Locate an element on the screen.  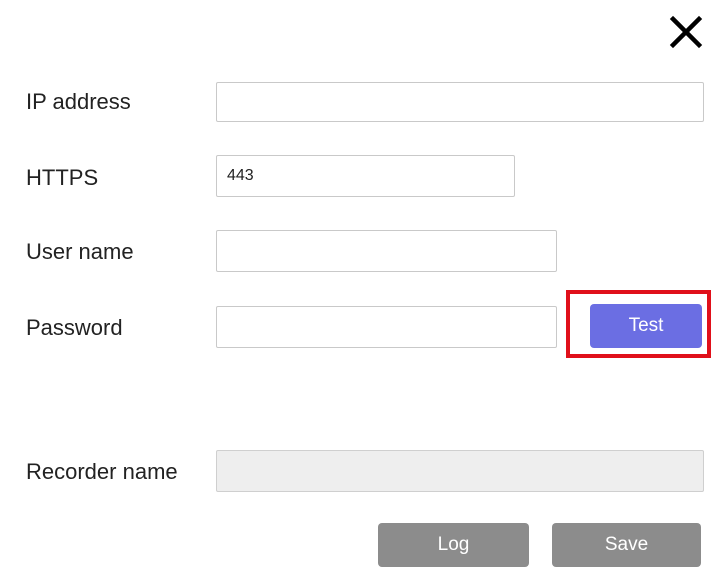
ip-address-label: IP address is located at coordinates (78, 101).